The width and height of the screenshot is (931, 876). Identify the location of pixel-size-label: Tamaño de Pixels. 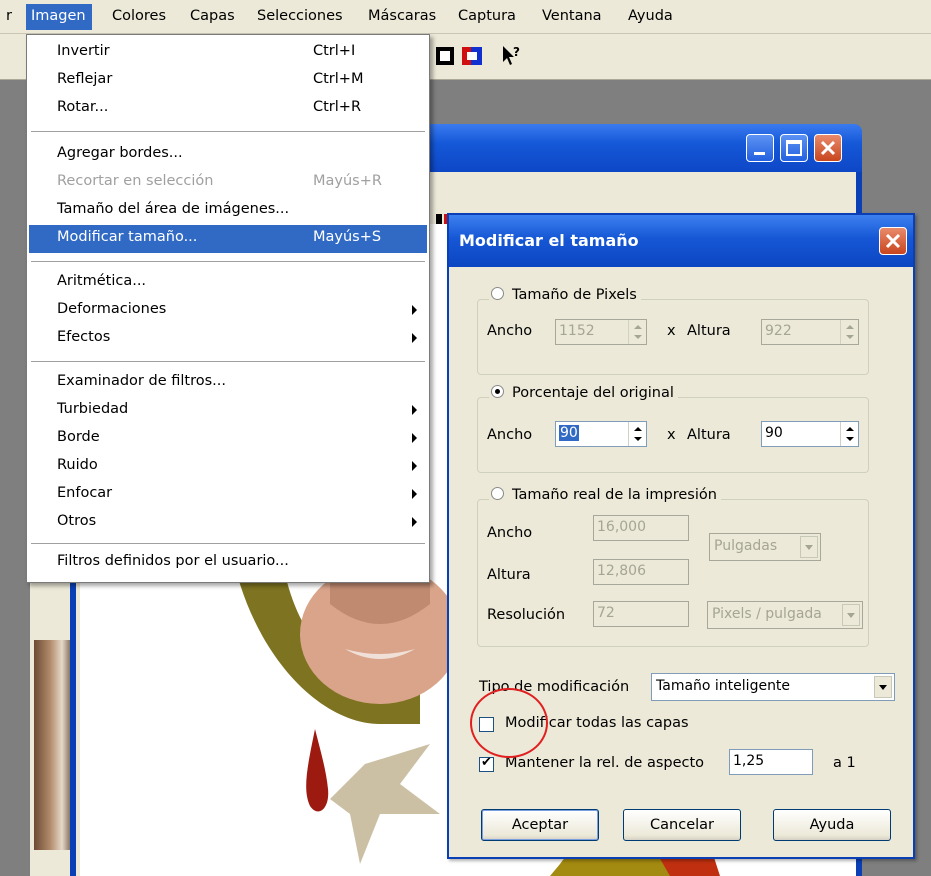
(574, 295).